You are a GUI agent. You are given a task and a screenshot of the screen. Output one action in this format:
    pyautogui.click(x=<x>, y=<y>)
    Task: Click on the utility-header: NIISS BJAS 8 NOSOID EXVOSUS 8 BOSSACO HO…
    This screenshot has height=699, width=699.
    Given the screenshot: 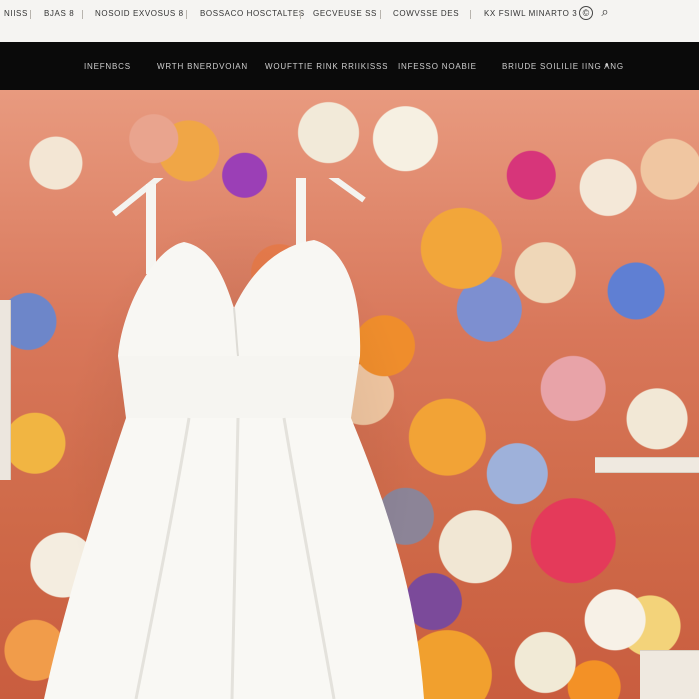 What is the action you would take?
    pyautogui.click(x=349, y=21)
    